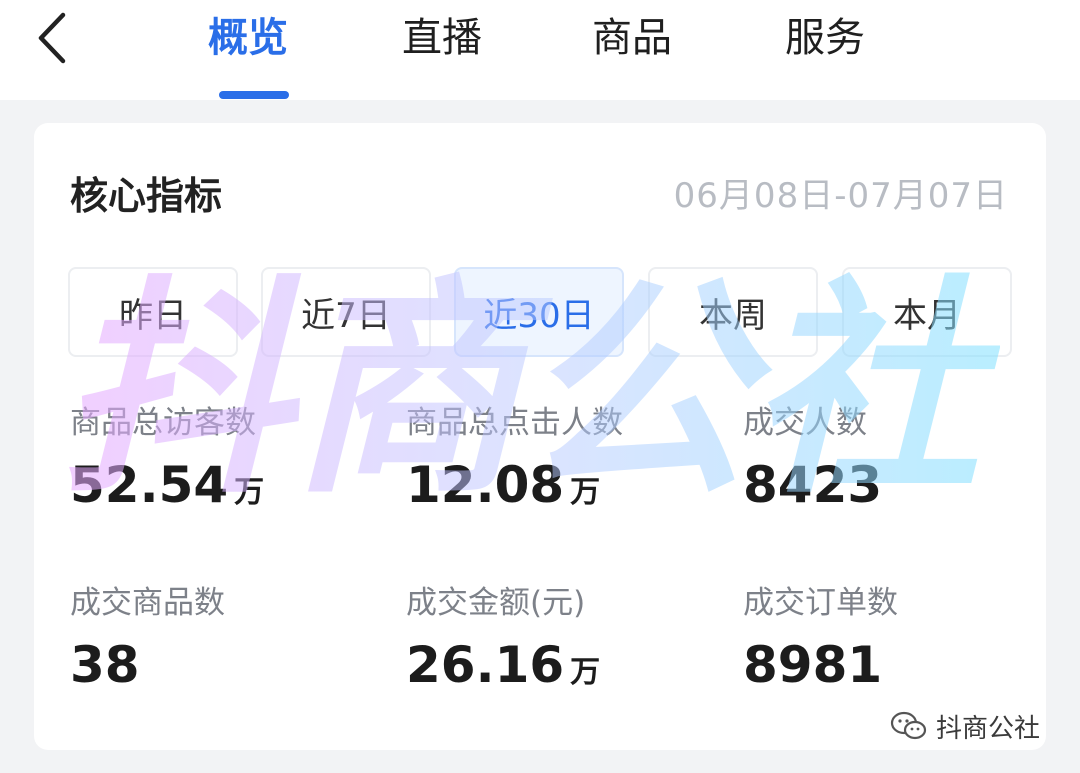  What do you see at coordinates (248, 38) in the screenshot?
I see `tab-overview: 概览` at bounding box center [248, 38].